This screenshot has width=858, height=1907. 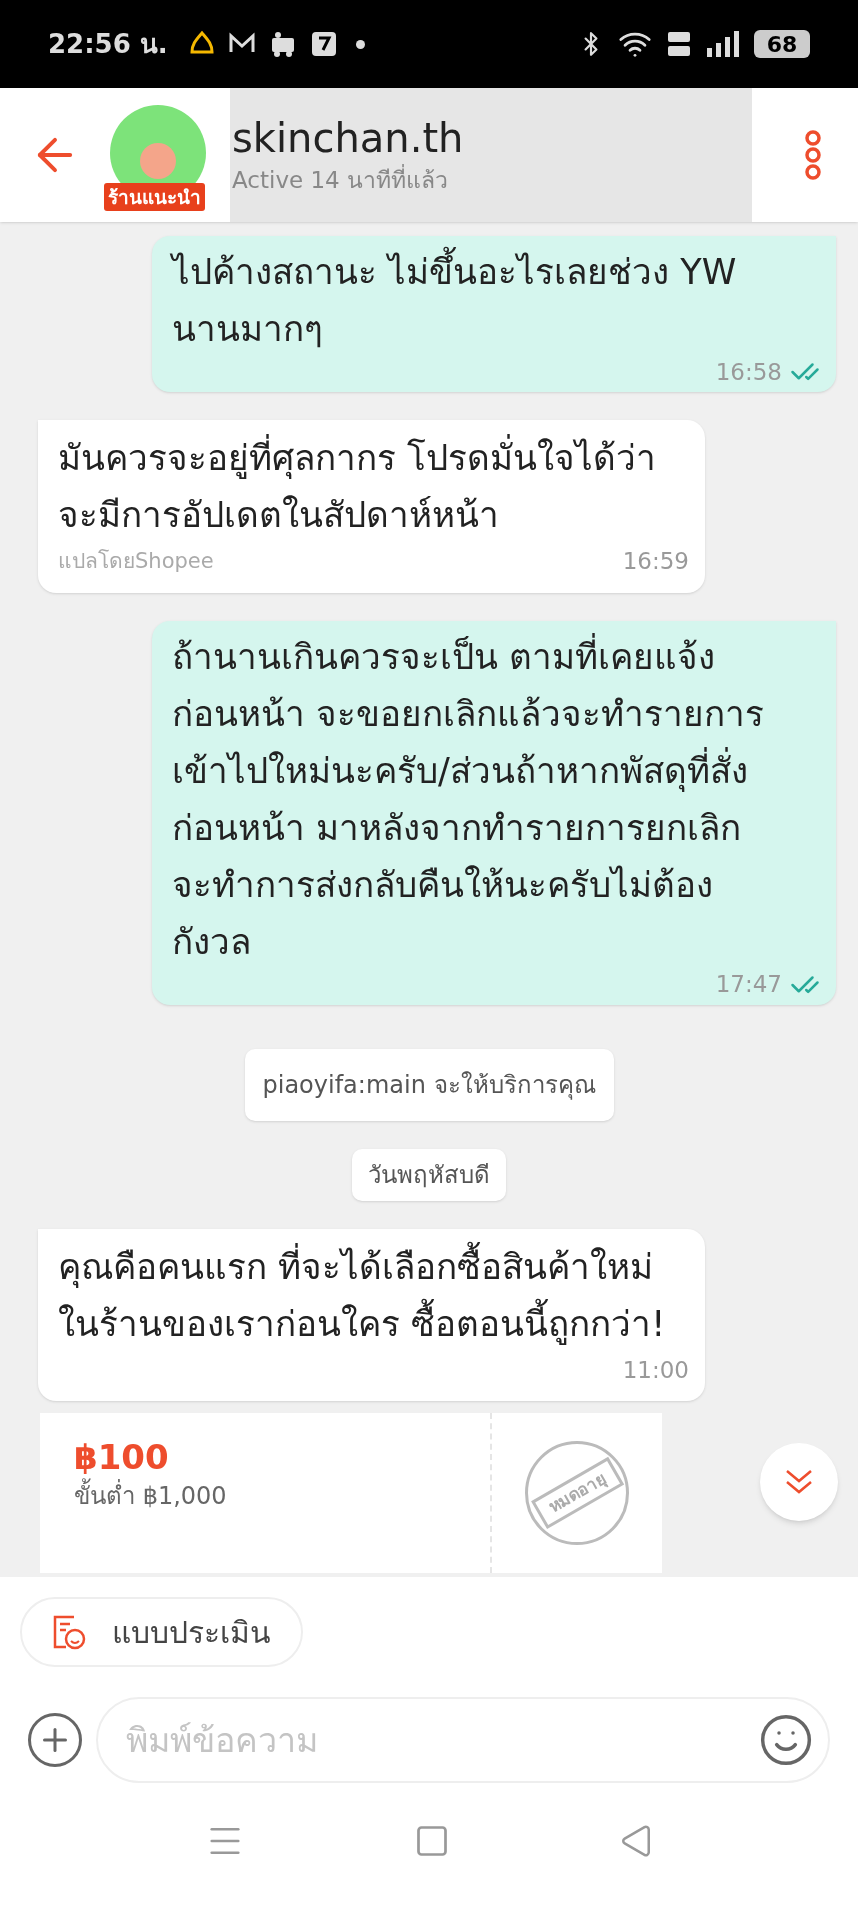 I want to click on scroll-down-button, so click(x=799, y=1482).